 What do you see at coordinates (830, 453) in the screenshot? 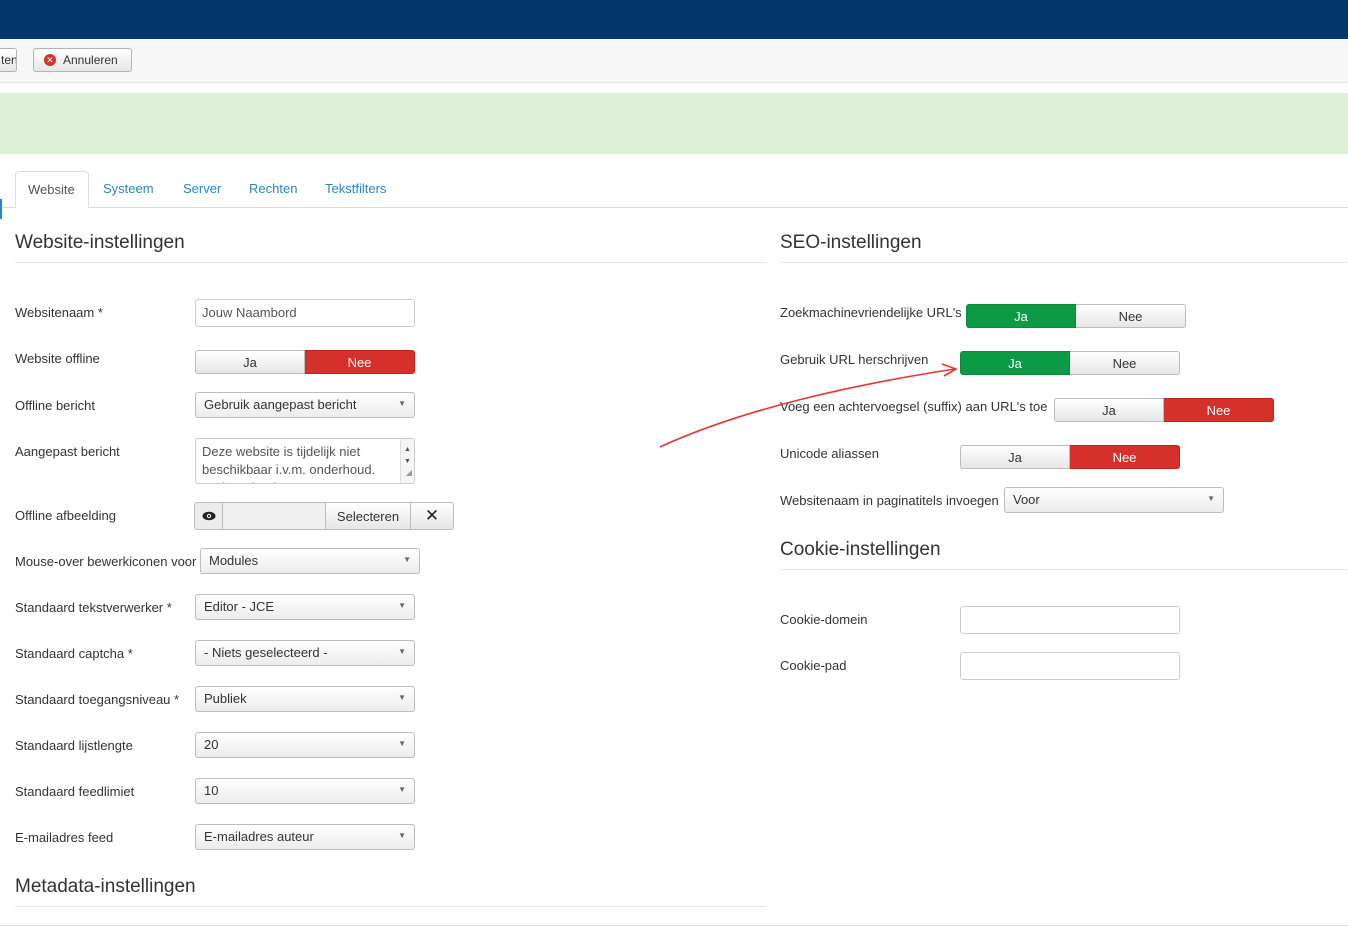
I see `unicode-aliases-label: Unicode aliassen` at bounding box center [830, 453].